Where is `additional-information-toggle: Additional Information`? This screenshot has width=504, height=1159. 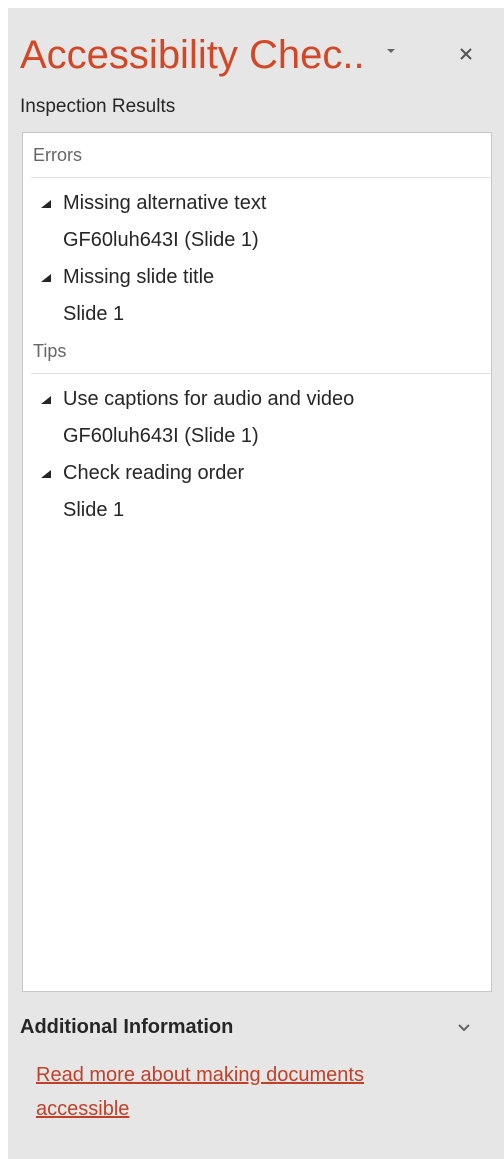
additional-information-toggle: Additional Information is located at coordinates (255, 1027).